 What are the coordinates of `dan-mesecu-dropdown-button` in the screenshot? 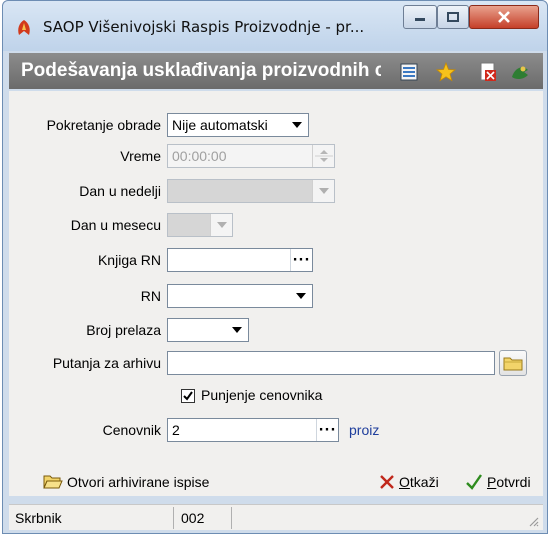 It's located at (221, 225).